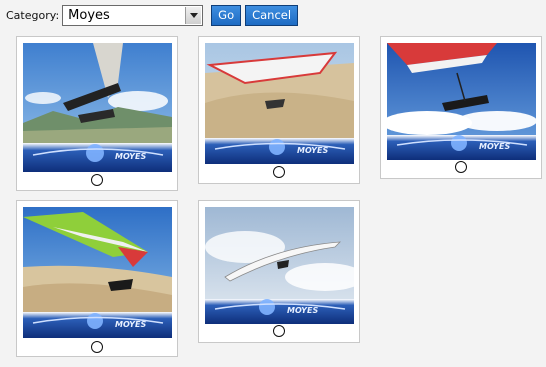 This screenshot has height=367, width=546. What do you see at coordinates (226, 15) in the screenshot?
I see `go-button: Go` at bounding box center [226, 15].